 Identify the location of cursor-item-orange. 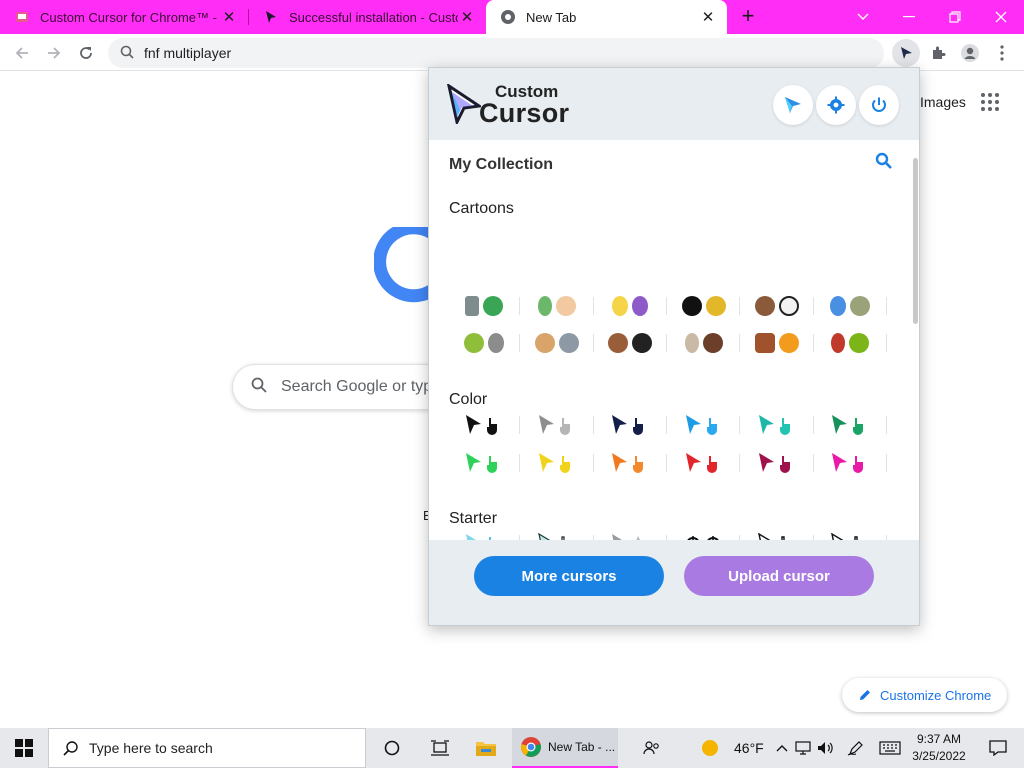
(631, 463).